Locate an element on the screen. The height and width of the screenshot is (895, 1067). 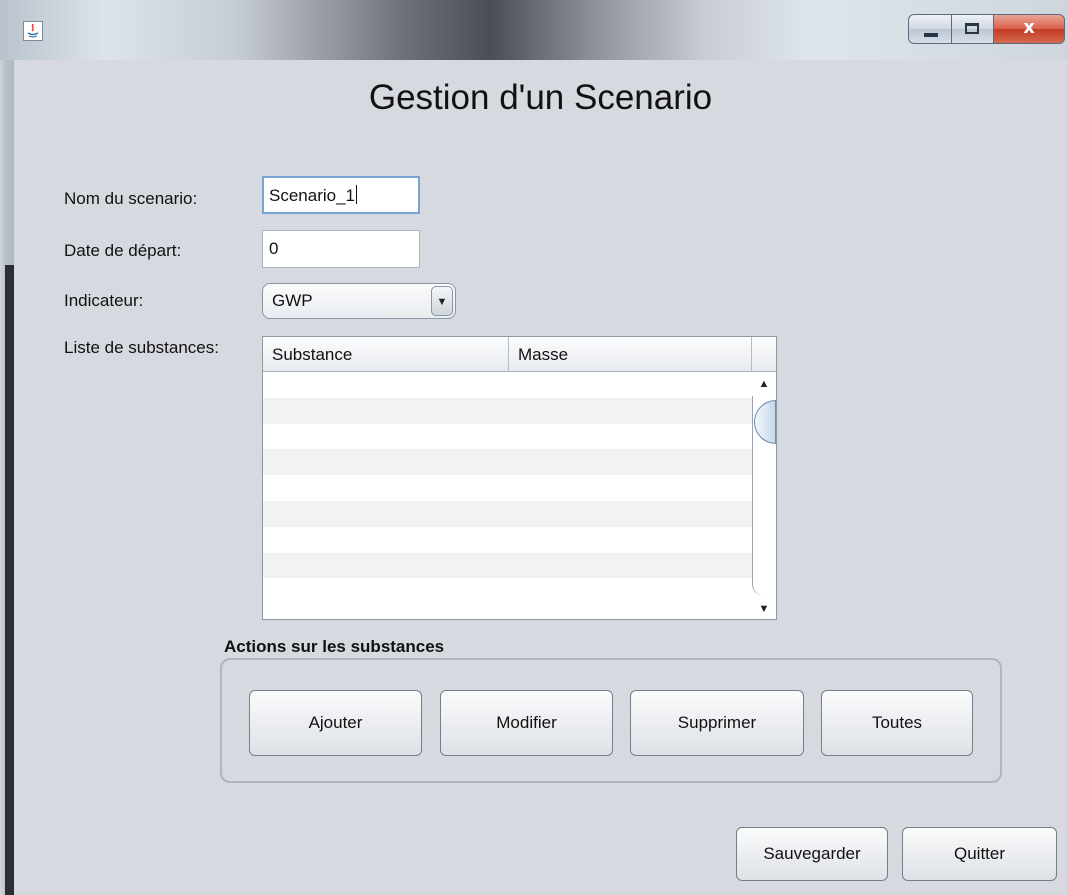
save-button: Sauvegarder is located at coordinates (812, 854).